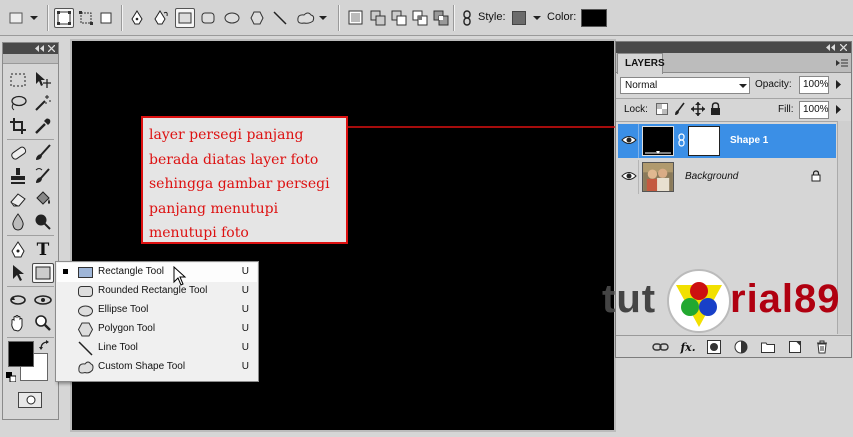 This screenshot has width=853, height=437. I want to click on lock-label: Lock:, so click(636, 109).